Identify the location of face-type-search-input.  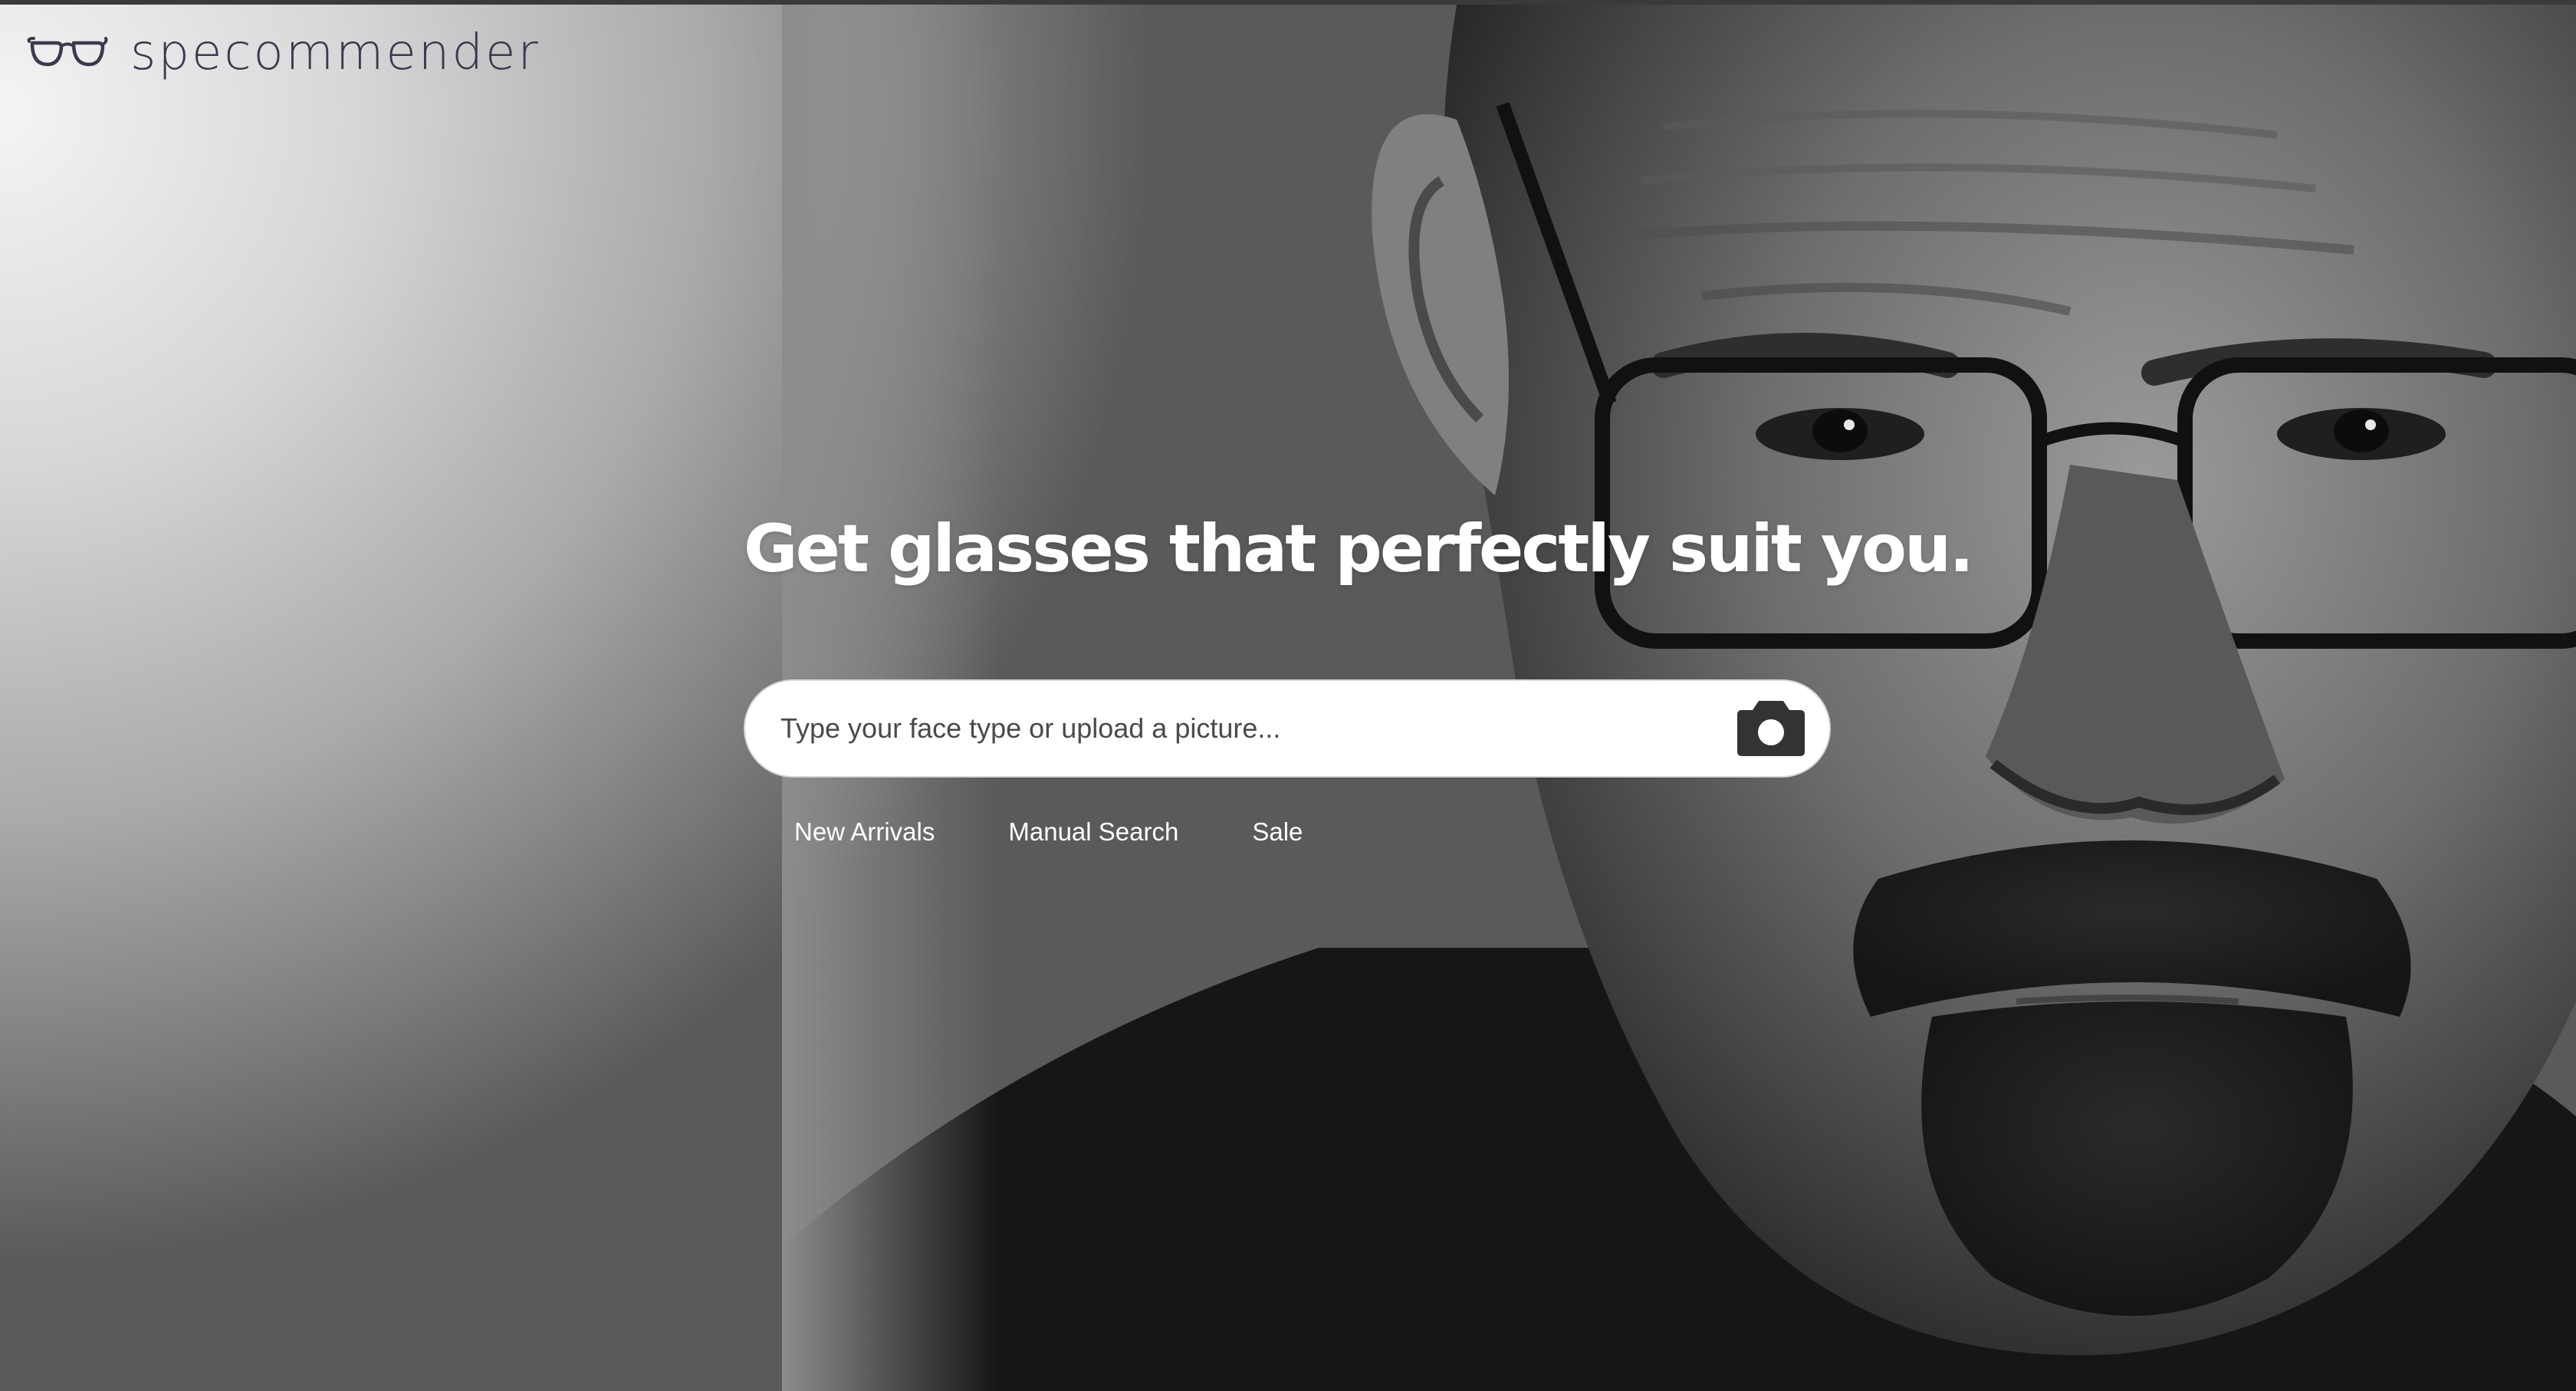
(1256, 728).